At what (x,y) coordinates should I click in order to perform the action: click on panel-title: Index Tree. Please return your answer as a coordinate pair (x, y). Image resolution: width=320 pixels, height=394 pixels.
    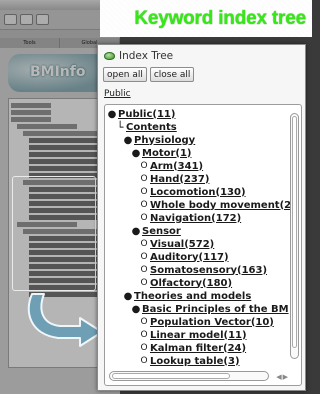
    Looking at the image, I should click on (146, 56).